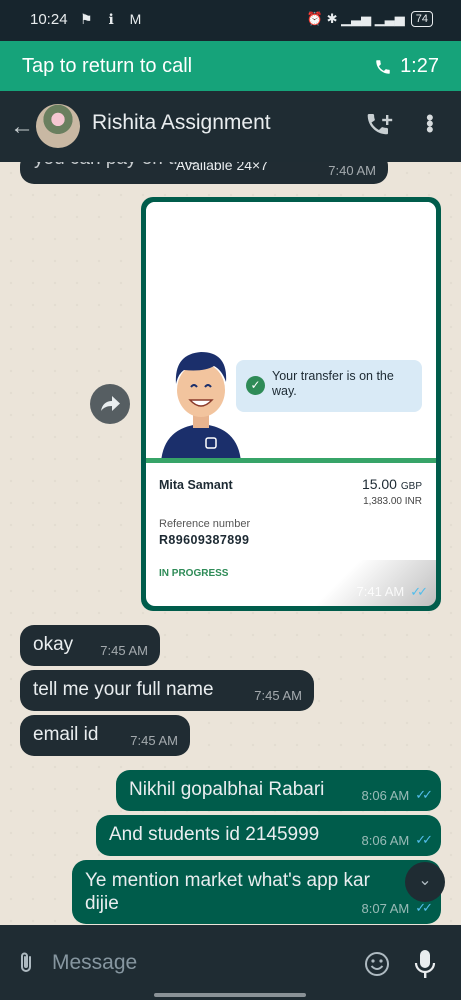 The height and width of the screenshot is (1000, 461). I want to click on message-incoming: tell me your full name 7:45 AM, so click(167, 690).